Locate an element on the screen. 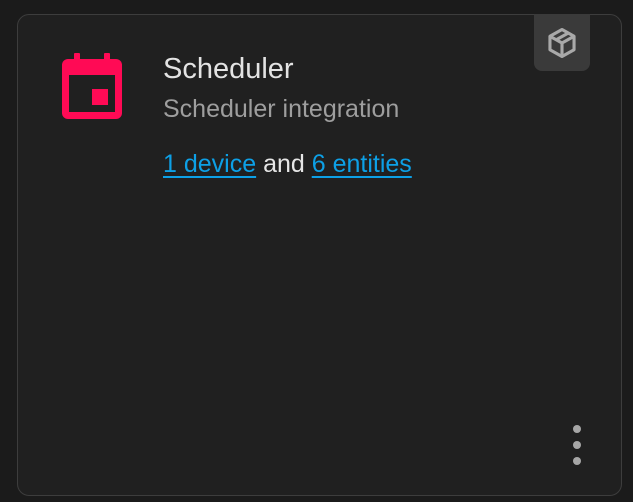  integration-title: Scheduler is located at coordinates (228, 69).